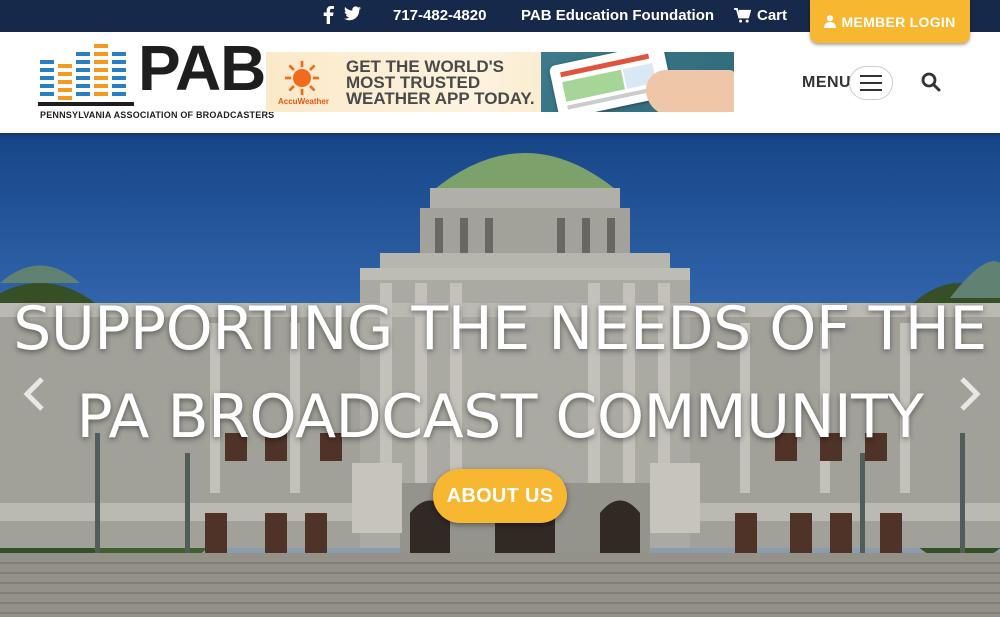 This screenshot has width=1000, height=617. I want to click on hamburger-menu-button, so click(871, 83).